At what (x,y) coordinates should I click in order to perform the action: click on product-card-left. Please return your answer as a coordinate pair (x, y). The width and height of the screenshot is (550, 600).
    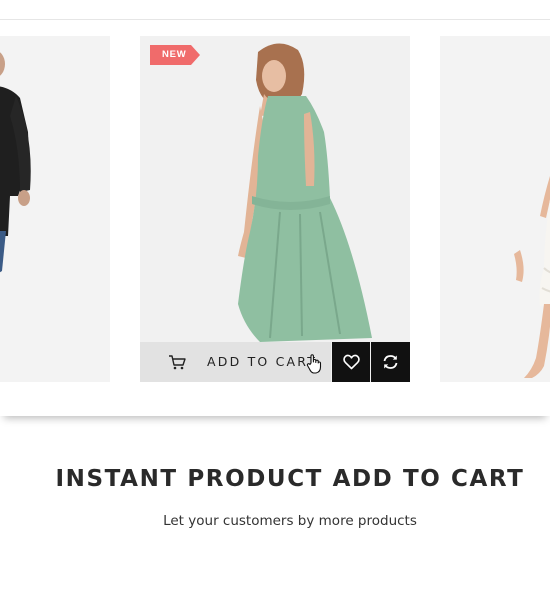
    Looking at the image, I should click on (55, 209).